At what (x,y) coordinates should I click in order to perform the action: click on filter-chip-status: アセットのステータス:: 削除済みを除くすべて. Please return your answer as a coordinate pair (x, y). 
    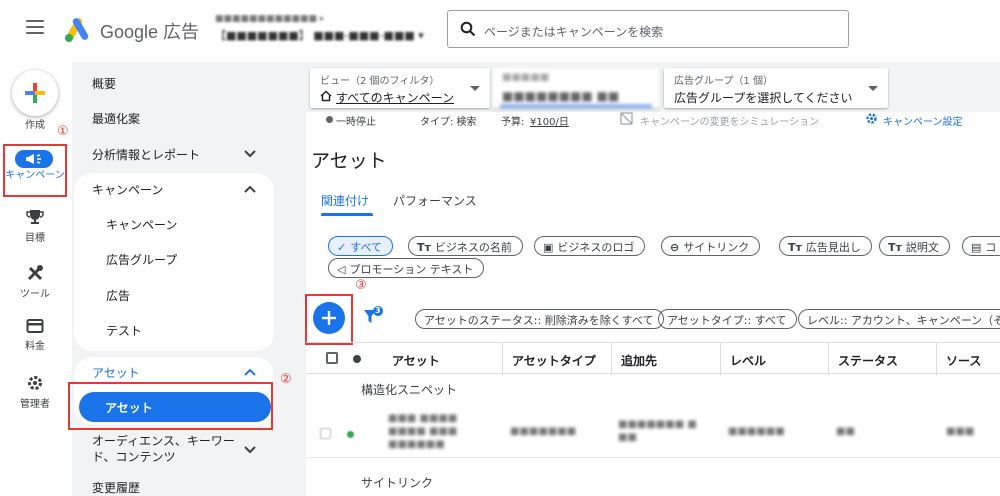
    Looking at the image, I should click on (540, 319).